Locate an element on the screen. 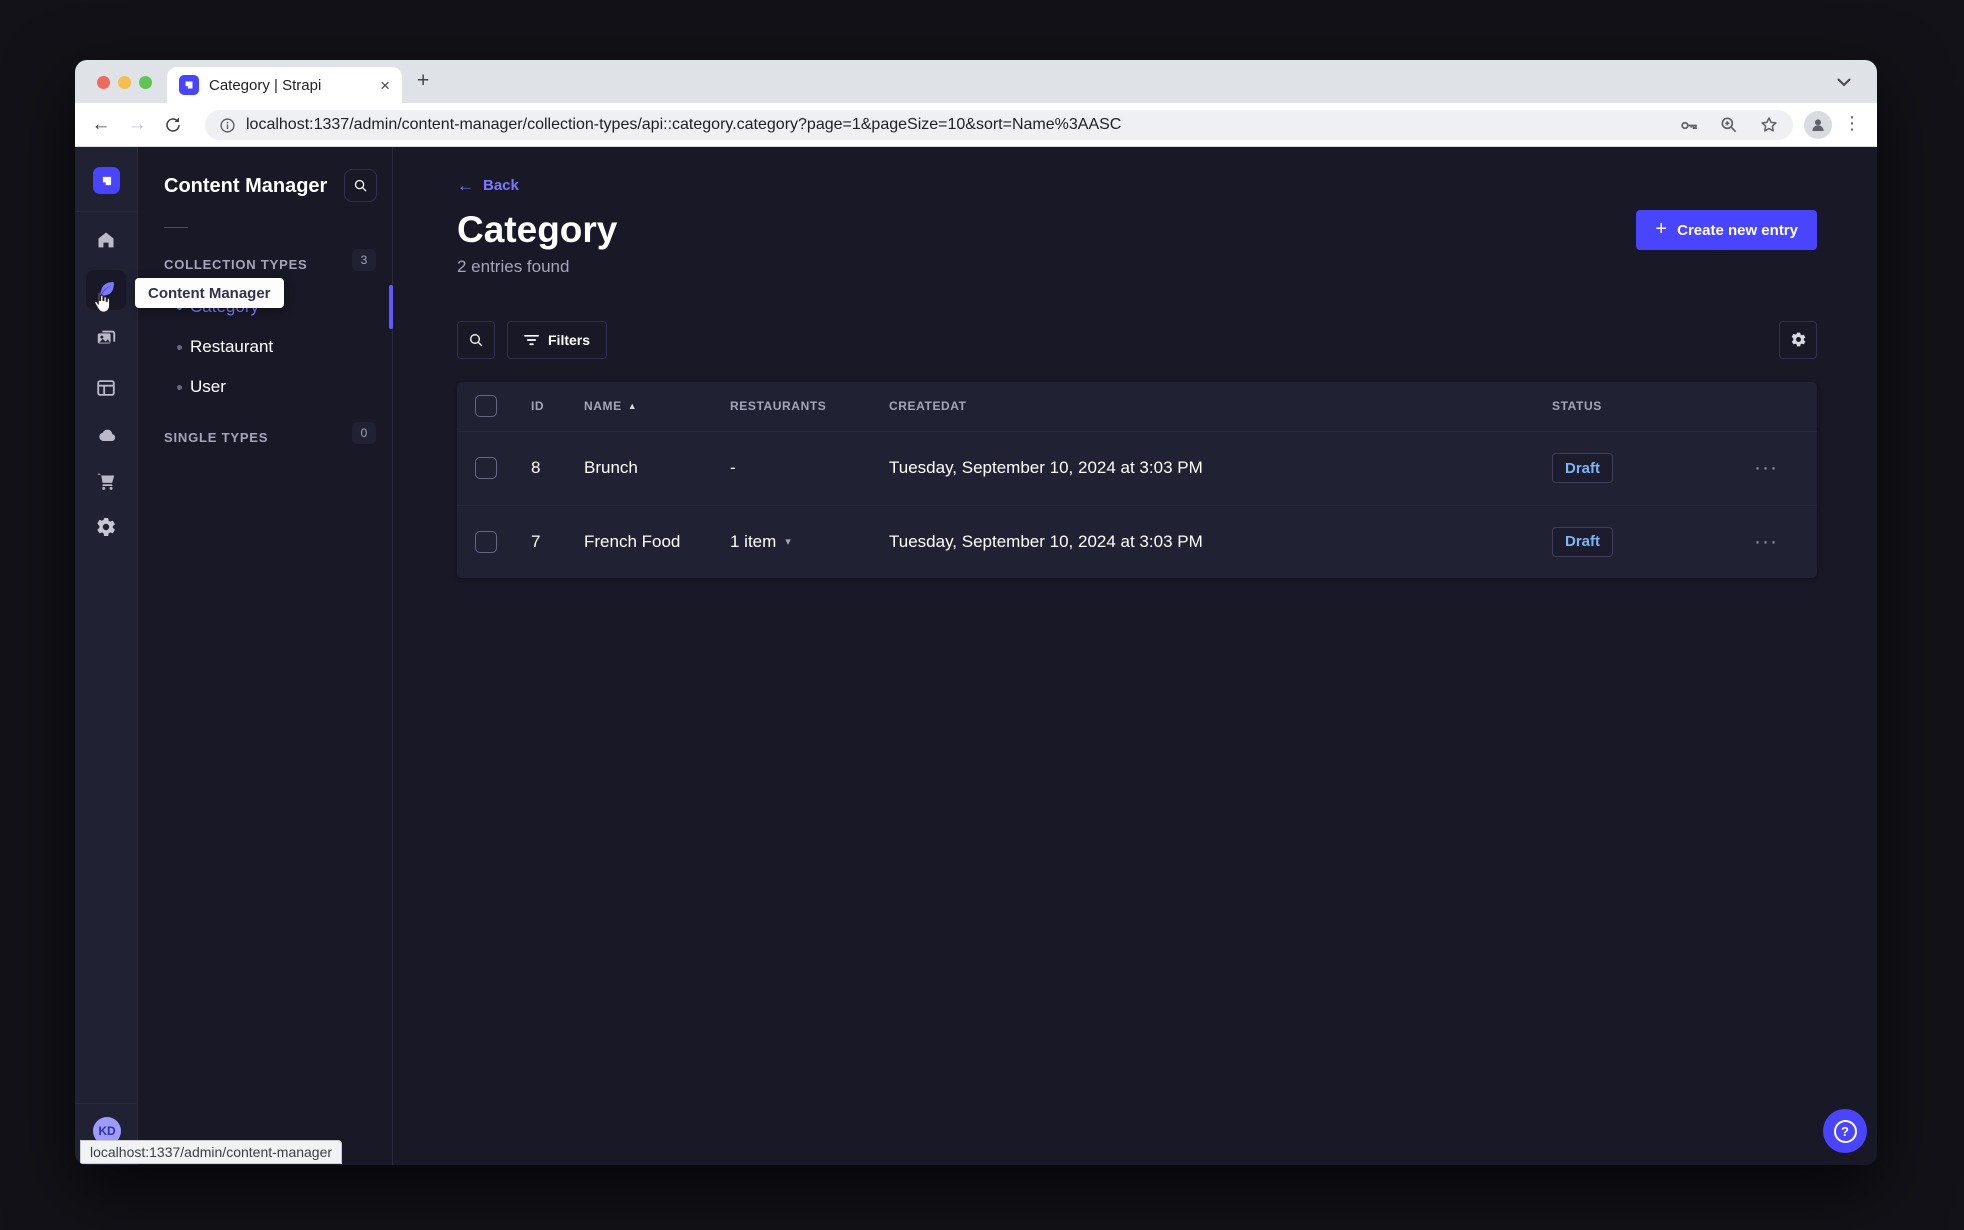  close-window-button is located at coordinates (103, 82).